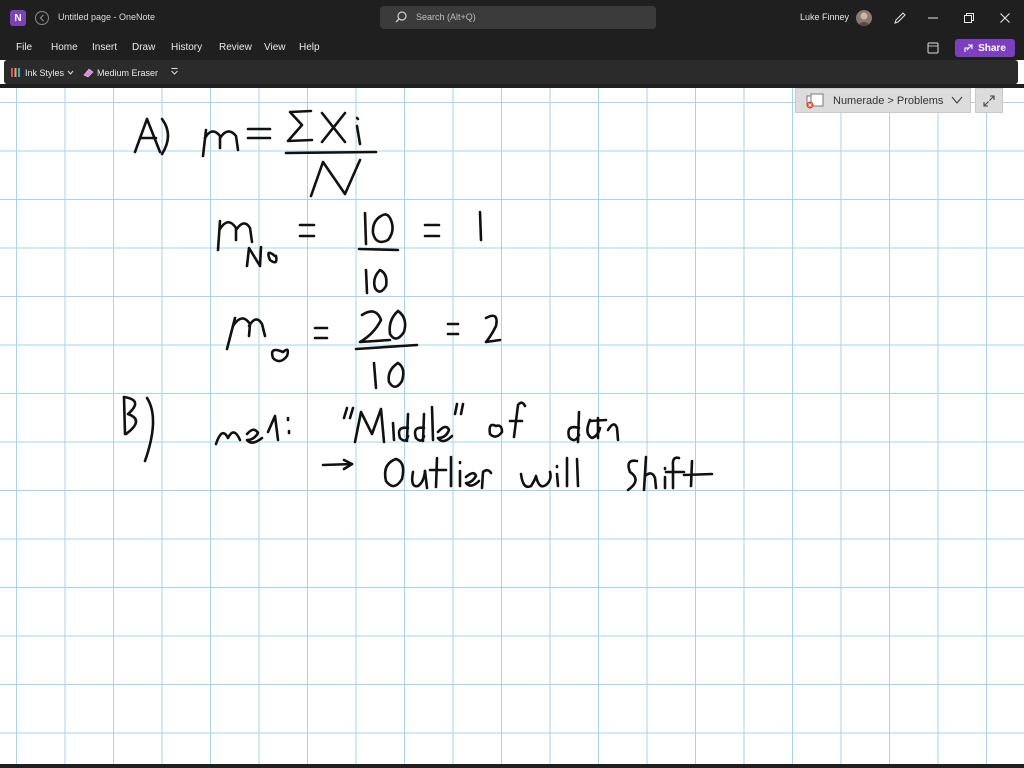 Image resolution: width=1024 pixels, height=768 pixels. I want to click on app-icon-letter: N, so click(18, 18).